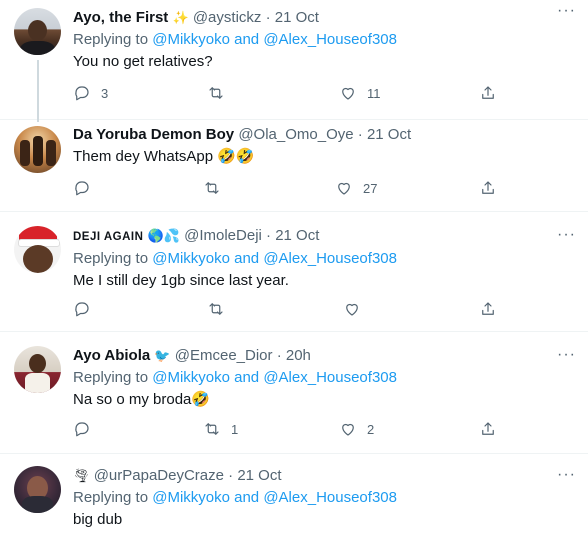  What do you see at coordinates (370, 188) in the screenshot?
I see `like-count: 27` at bounding box center [370, 188].